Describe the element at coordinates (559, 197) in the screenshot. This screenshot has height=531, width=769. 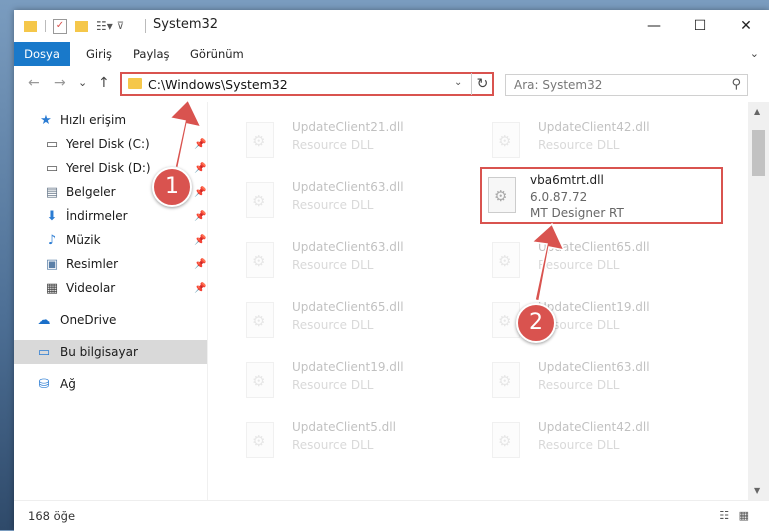
I see `file-version: 6.0.87.72` at that location.